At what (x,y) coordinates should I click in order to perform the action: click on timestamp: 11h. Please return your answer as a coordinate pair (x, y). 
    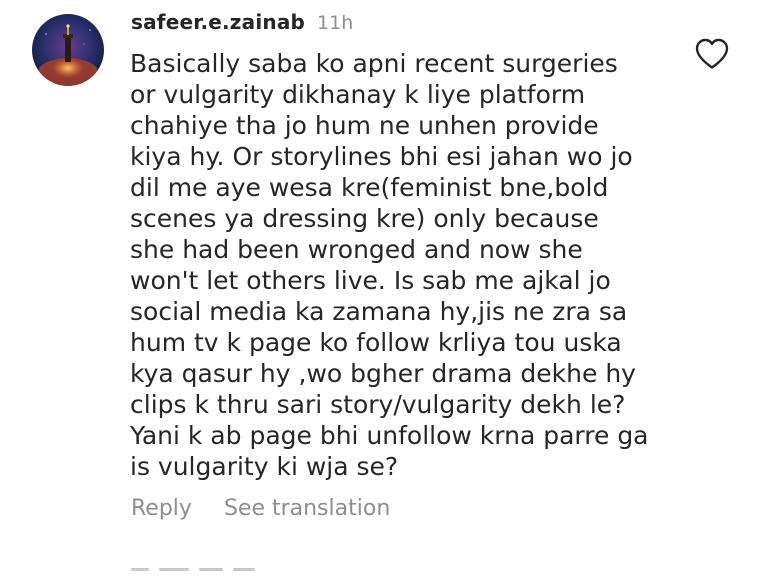
    Looking at the image, I should click on (335, 23).